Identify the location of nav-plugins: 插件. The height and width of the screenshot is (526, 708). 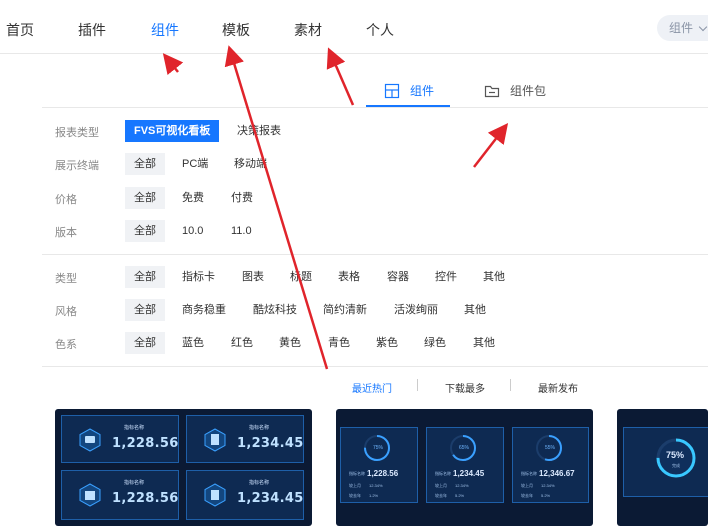
(92, 30).